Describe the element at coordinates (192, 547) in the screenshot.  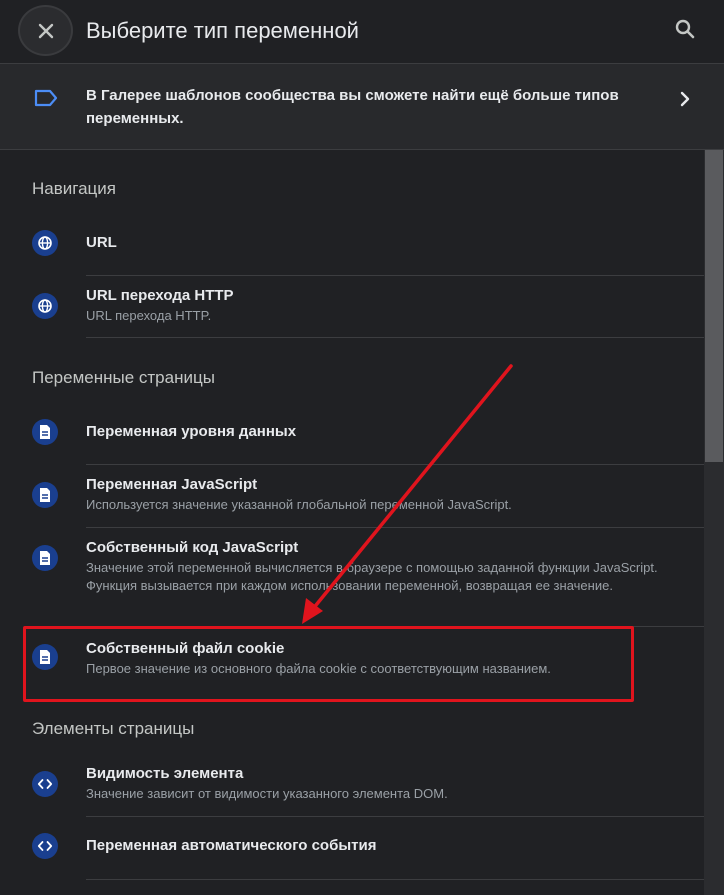
I see `item-name: Собственный код JavaScript` at that location.